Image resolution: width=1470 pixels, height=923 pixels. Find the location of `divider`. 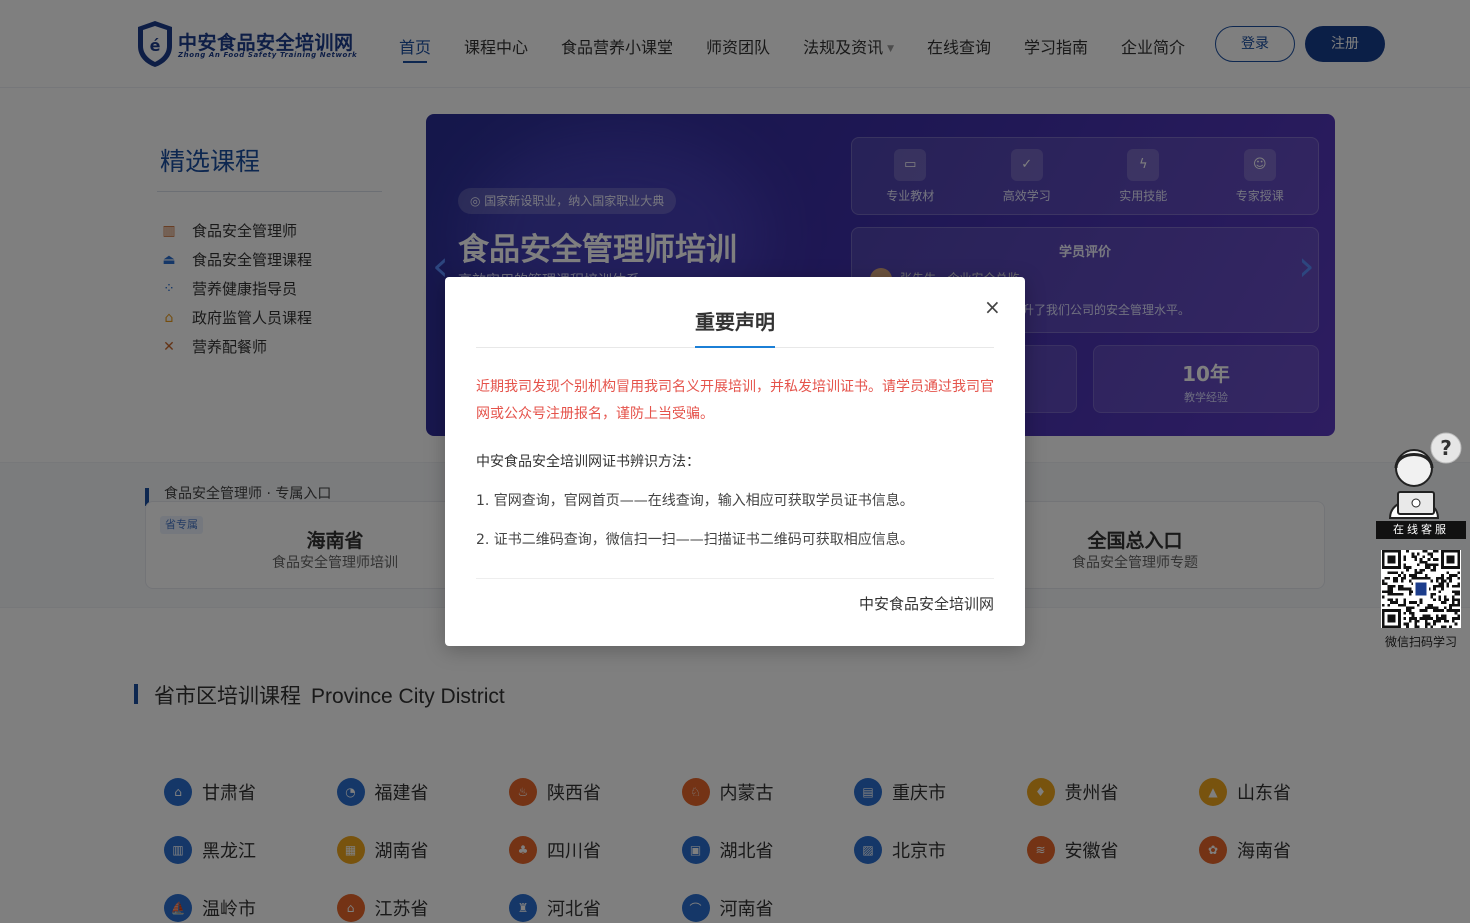

divider is located at coordinates (735, 578).